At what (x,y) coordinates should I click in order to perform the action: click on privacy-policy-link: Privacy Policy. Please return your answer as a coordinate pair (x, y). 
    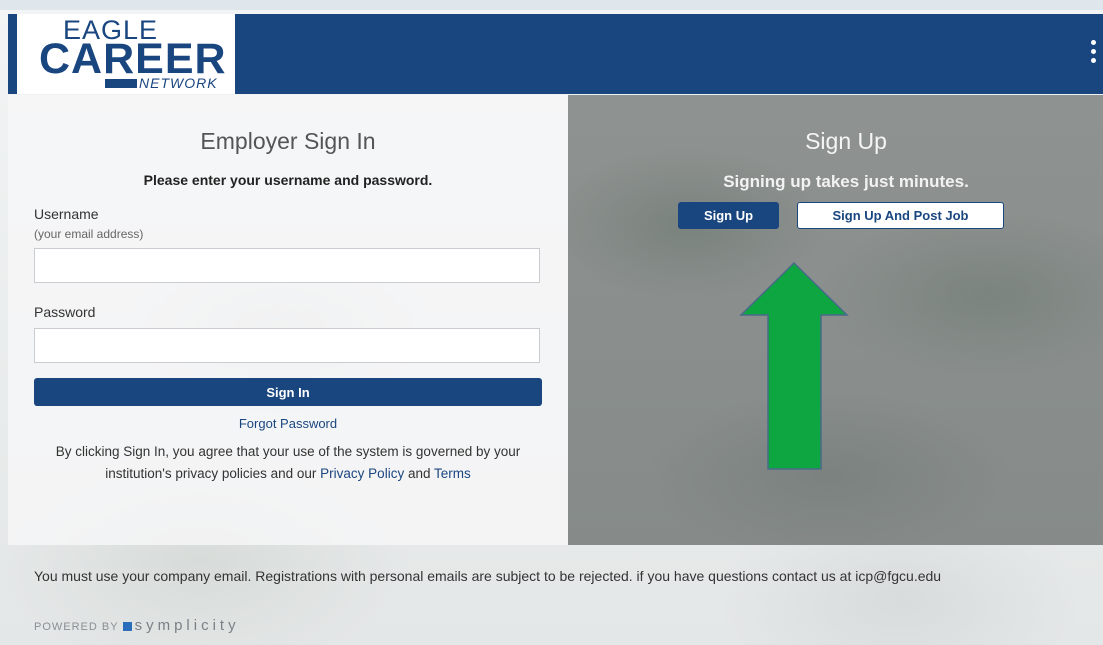
    Looking at the image, I should click on (362, 473).